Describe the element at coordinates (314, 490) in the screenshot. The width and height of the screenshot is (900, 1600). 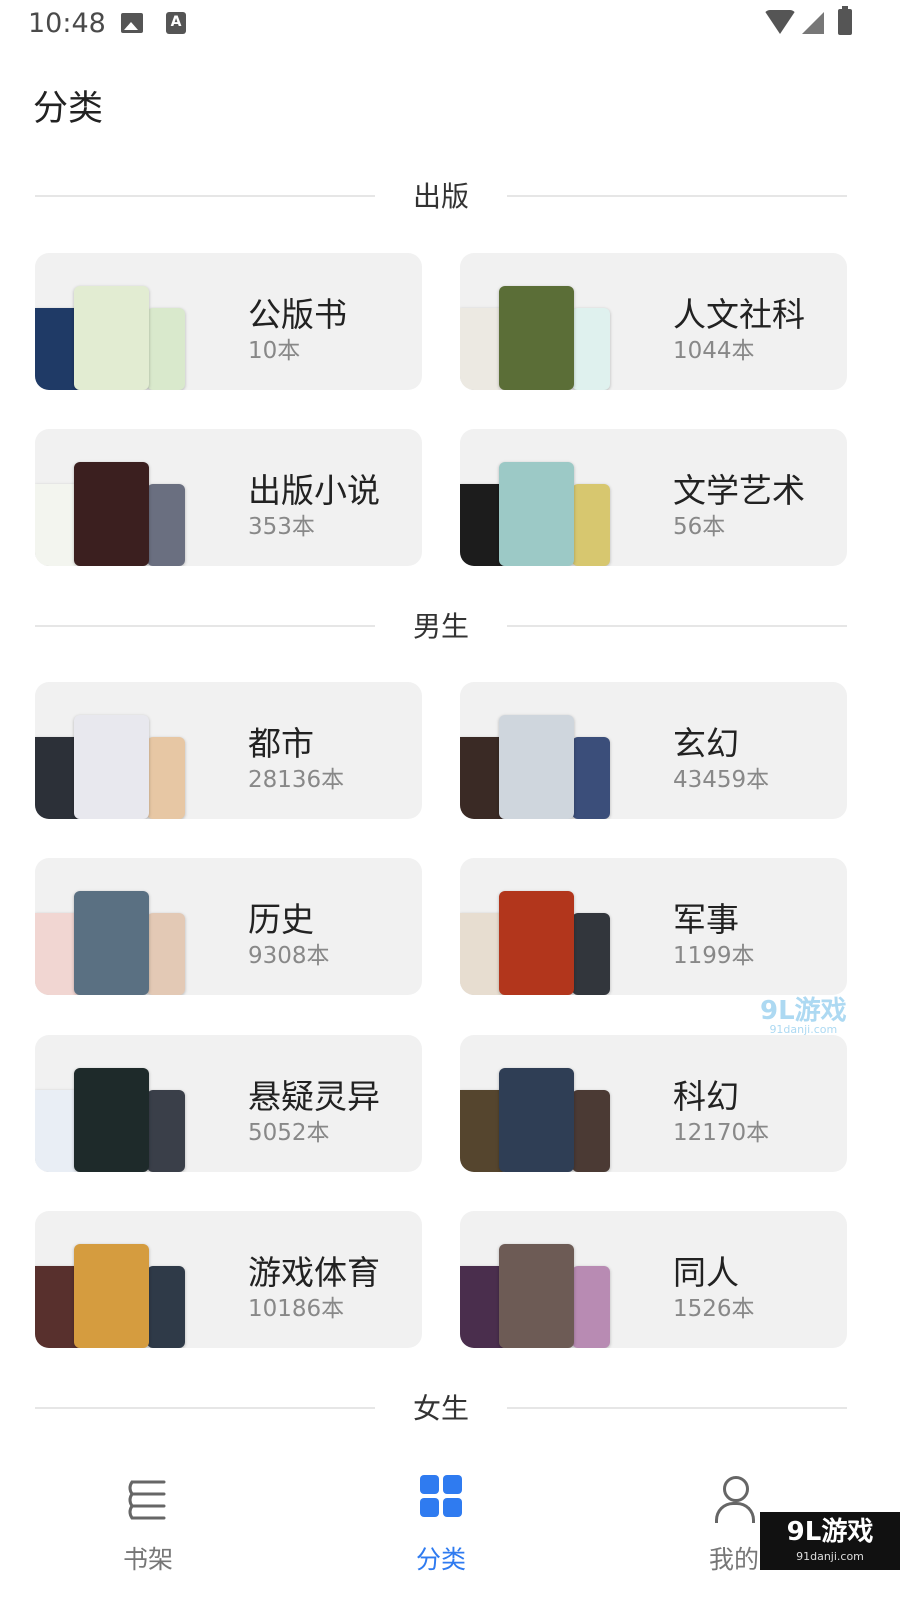
I see `category-name: 出版小说` at that location.